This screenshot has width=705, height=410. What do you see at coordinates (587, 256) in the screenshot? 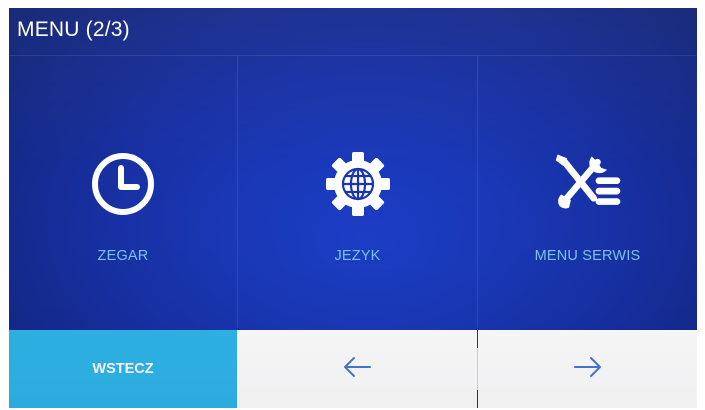
I see `menu-item-label: MENU SERWIS` at bounding box center [587, 256].